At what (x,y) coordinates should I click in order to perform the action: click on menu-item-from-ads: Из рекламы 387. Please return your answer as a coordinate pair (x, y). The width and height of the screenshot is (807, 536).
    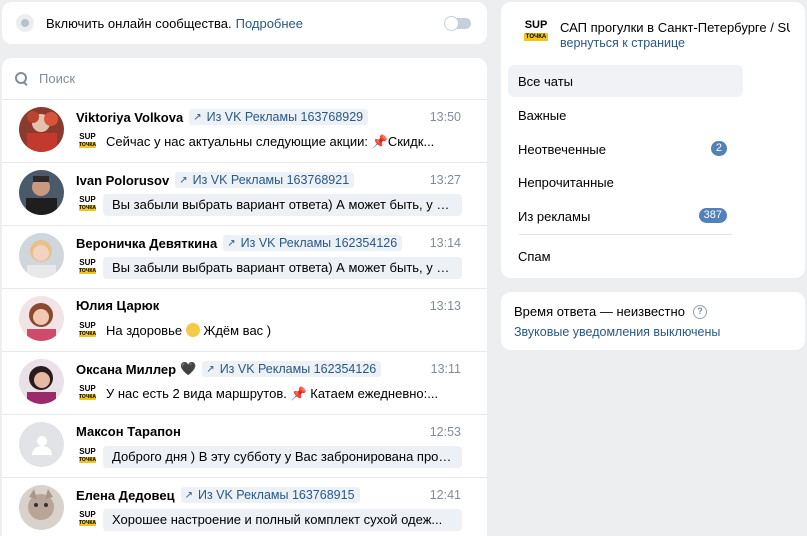
    Looking at the image, I should click on (625, 216).